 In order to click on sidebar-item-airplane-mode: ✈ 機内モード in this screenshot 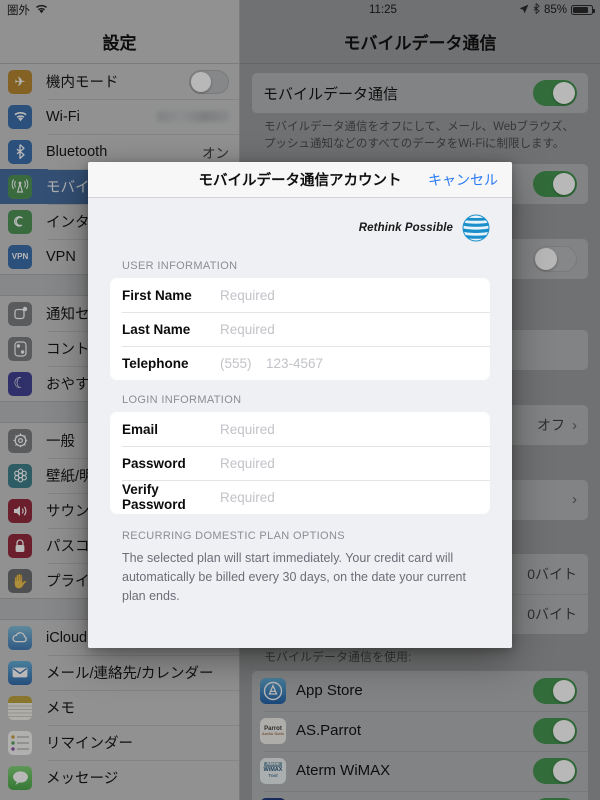, I will do `click(119, 81)`.